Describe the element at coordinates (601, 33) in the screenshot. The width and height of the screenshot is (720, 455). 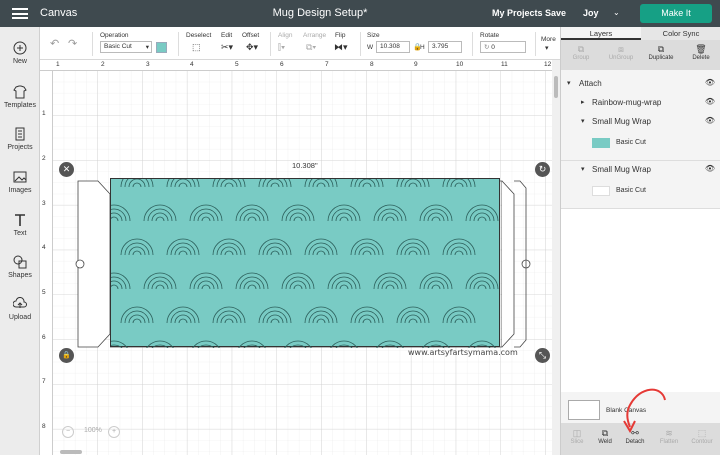
I see `tab-layers: Layers` at that location.